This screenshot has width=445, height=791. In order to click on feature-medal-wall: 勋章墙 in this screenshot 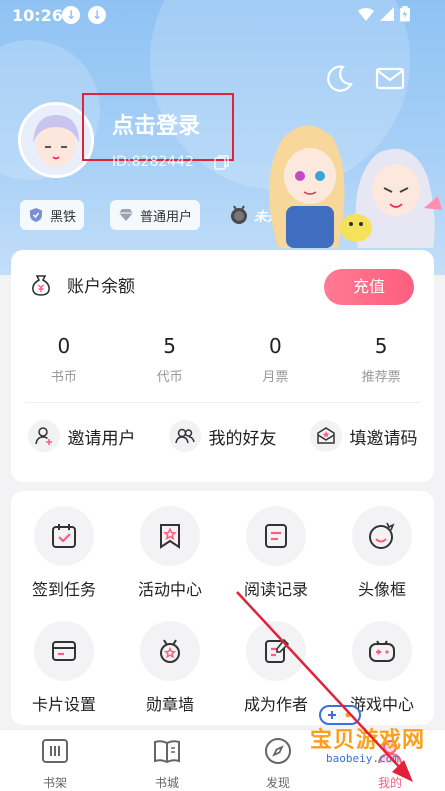, I will do `click(170, 668)`.